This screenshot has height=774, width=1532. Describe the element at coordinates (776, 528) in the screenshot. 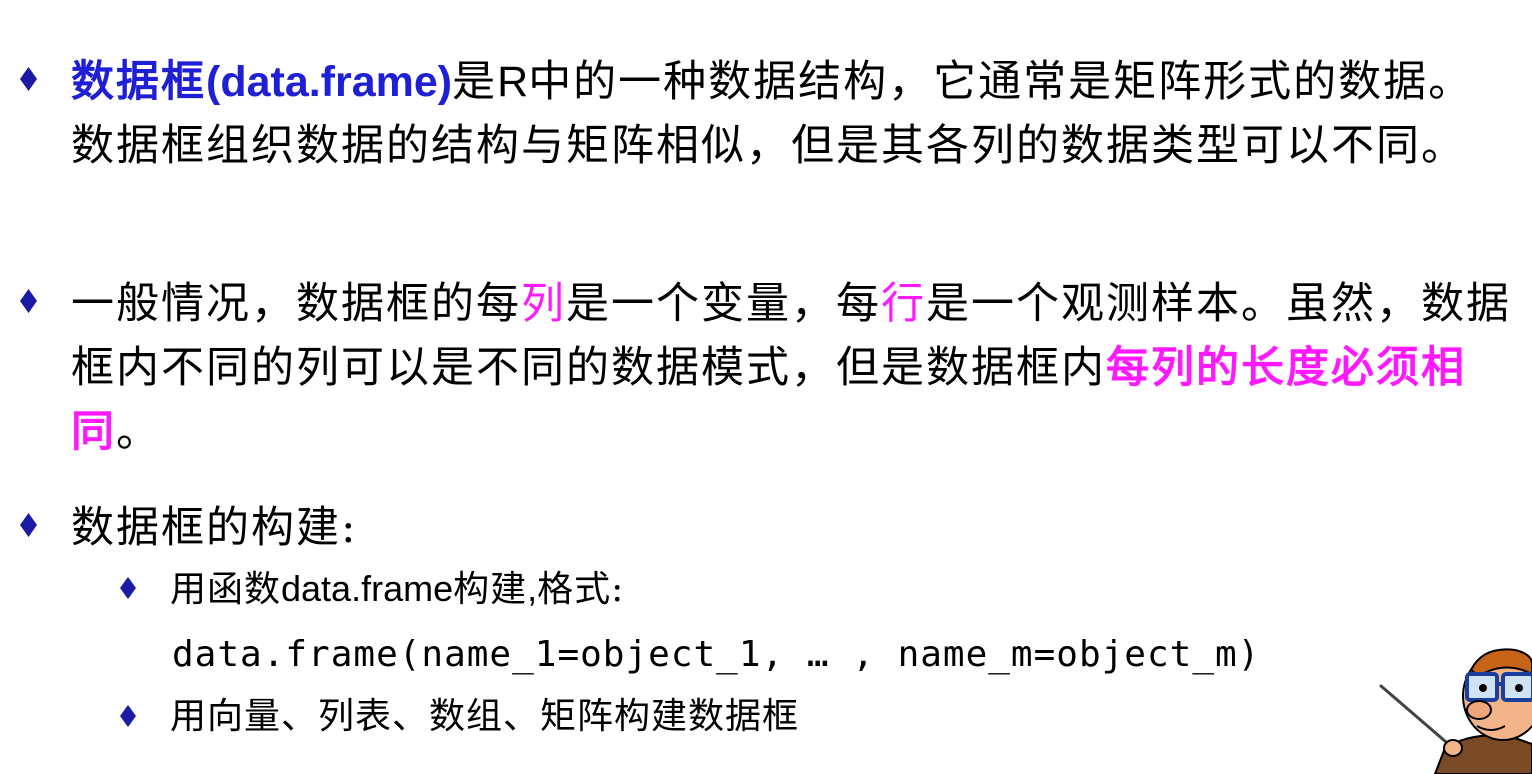

I see `bullet-dataframe-construction: 数据框的构建:` at that location.